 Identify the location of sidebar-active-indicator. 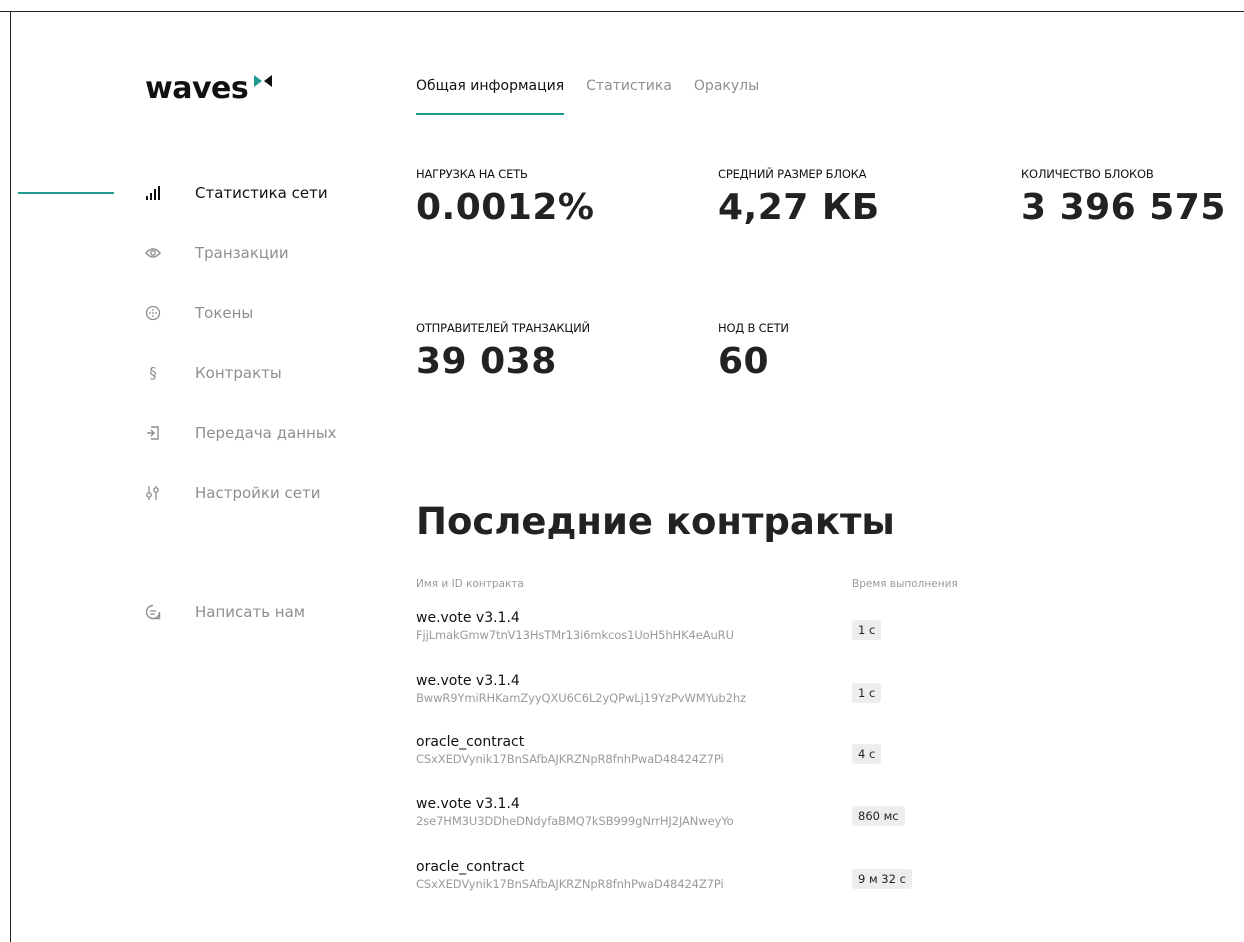
(66, 193).